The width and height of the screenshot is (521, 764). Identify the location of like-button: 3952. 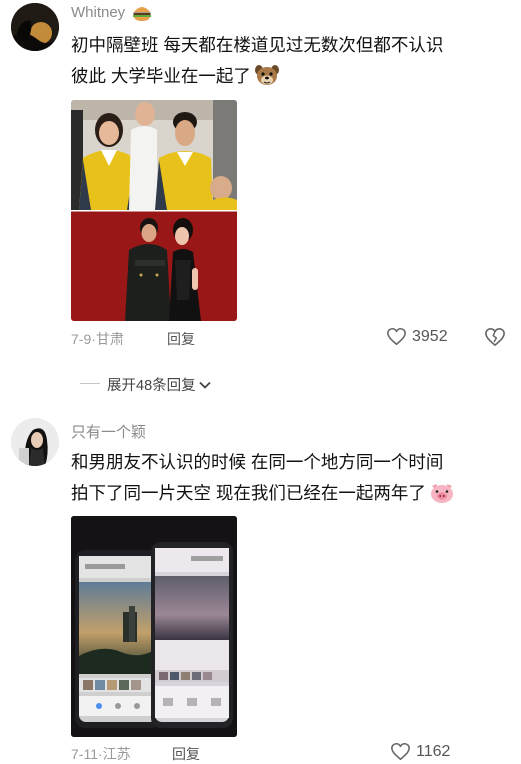
(417, 336).